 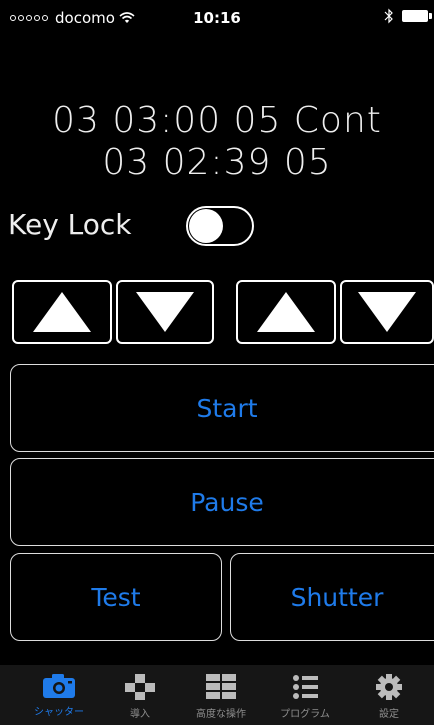 I want to click on timer-display-line1: 03 03:00 05 Cont, so click(x=217, y=120).